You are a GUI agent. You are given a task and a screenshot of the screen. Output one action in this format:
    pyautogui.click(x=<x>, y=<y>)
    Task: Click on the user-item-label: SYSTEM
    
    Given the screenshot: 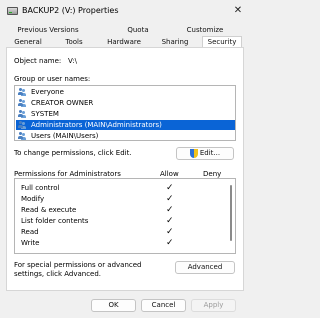 What is the action you would take?
    pyautogui.click(x=45, y=114)
    